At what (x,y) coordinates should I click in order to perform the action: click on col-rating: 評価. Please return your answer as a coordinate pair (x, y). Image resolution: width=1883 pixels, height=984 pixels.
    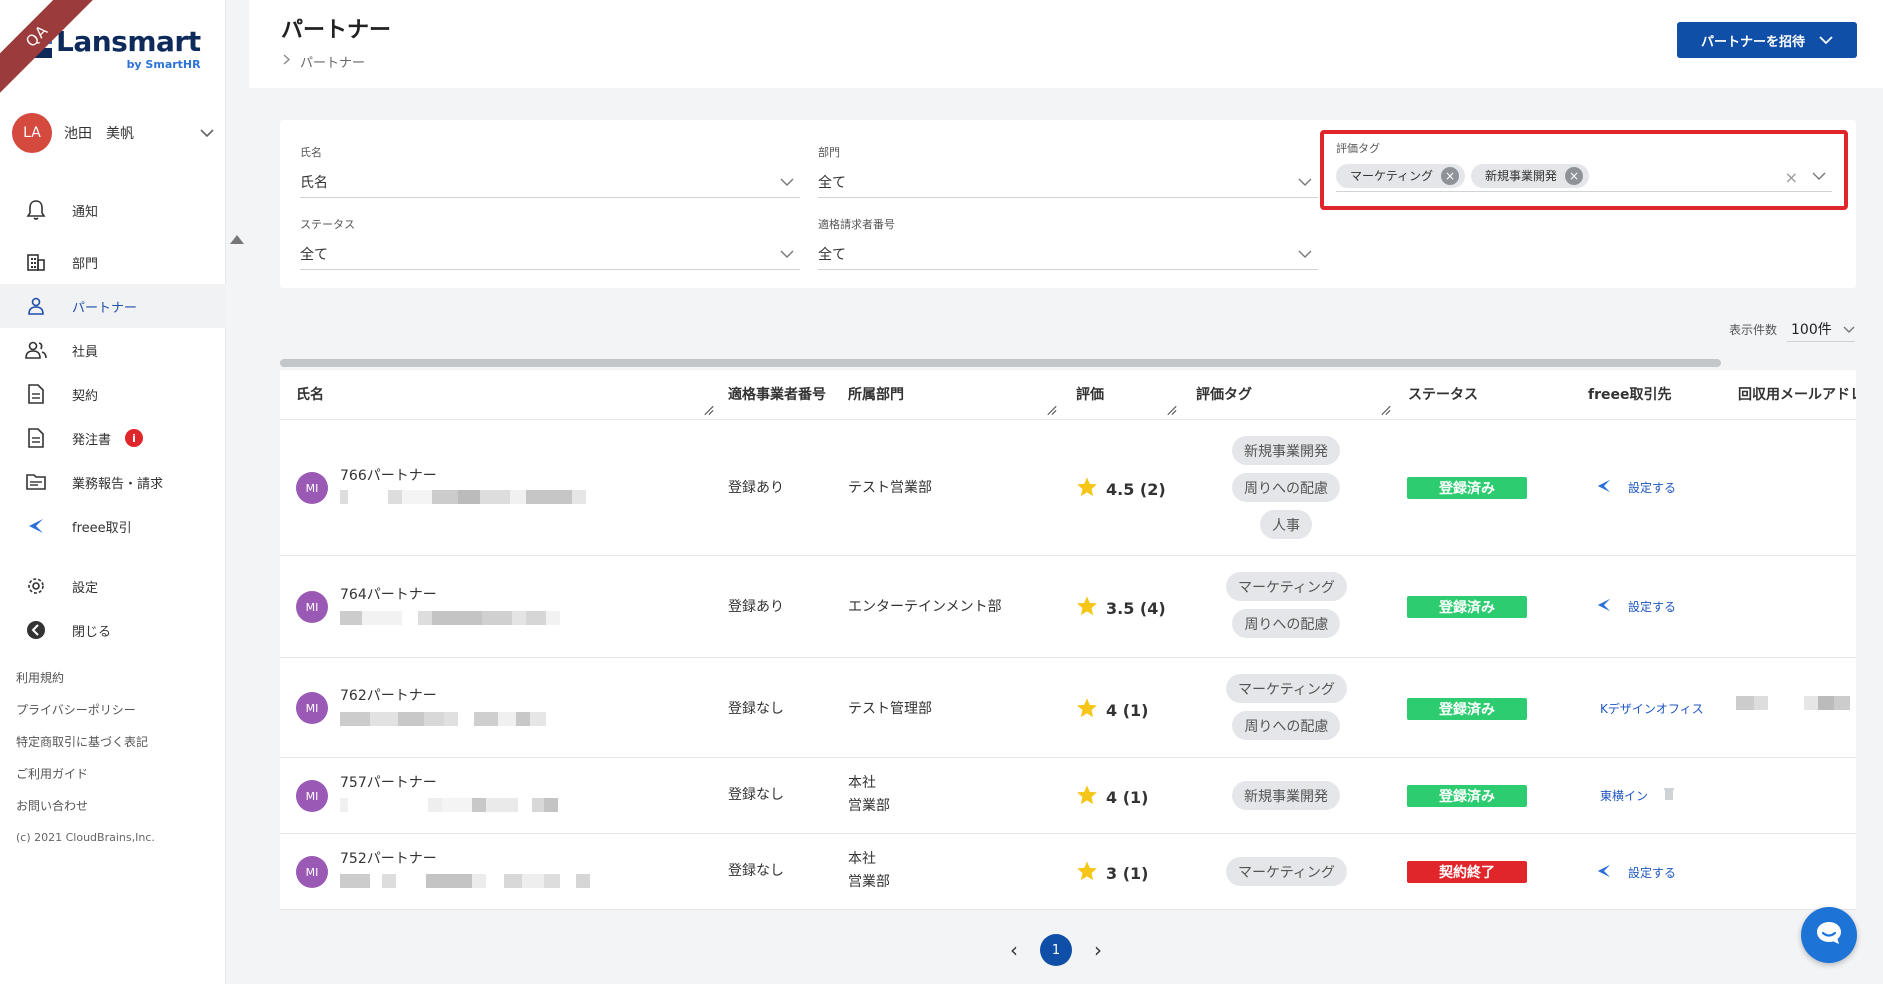
    Looking at the image, I should click on (1090, 394).